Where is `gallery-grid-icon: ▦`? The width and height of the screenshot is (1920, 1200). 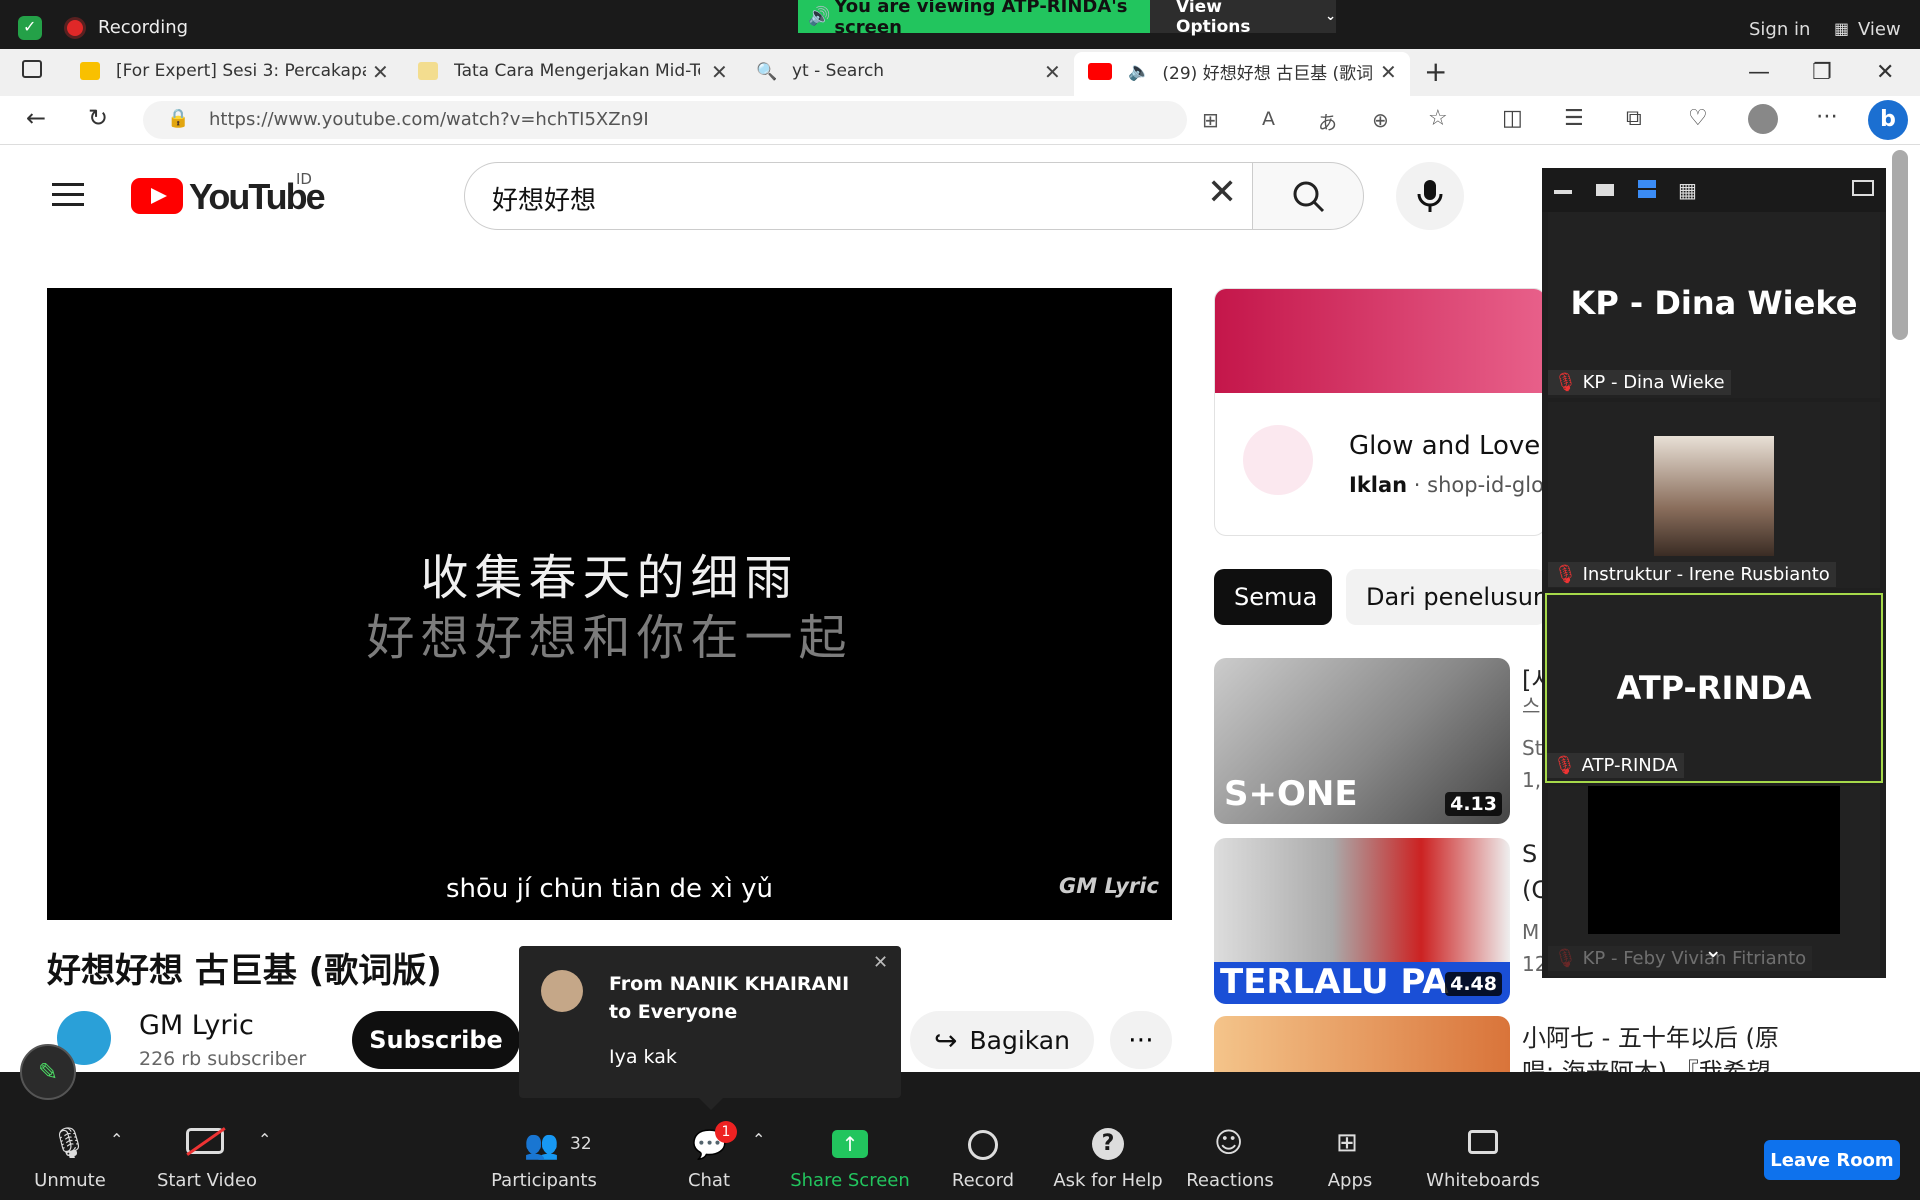
gallery-grid-icon: ▦ is located at coordinates (1687, 190).